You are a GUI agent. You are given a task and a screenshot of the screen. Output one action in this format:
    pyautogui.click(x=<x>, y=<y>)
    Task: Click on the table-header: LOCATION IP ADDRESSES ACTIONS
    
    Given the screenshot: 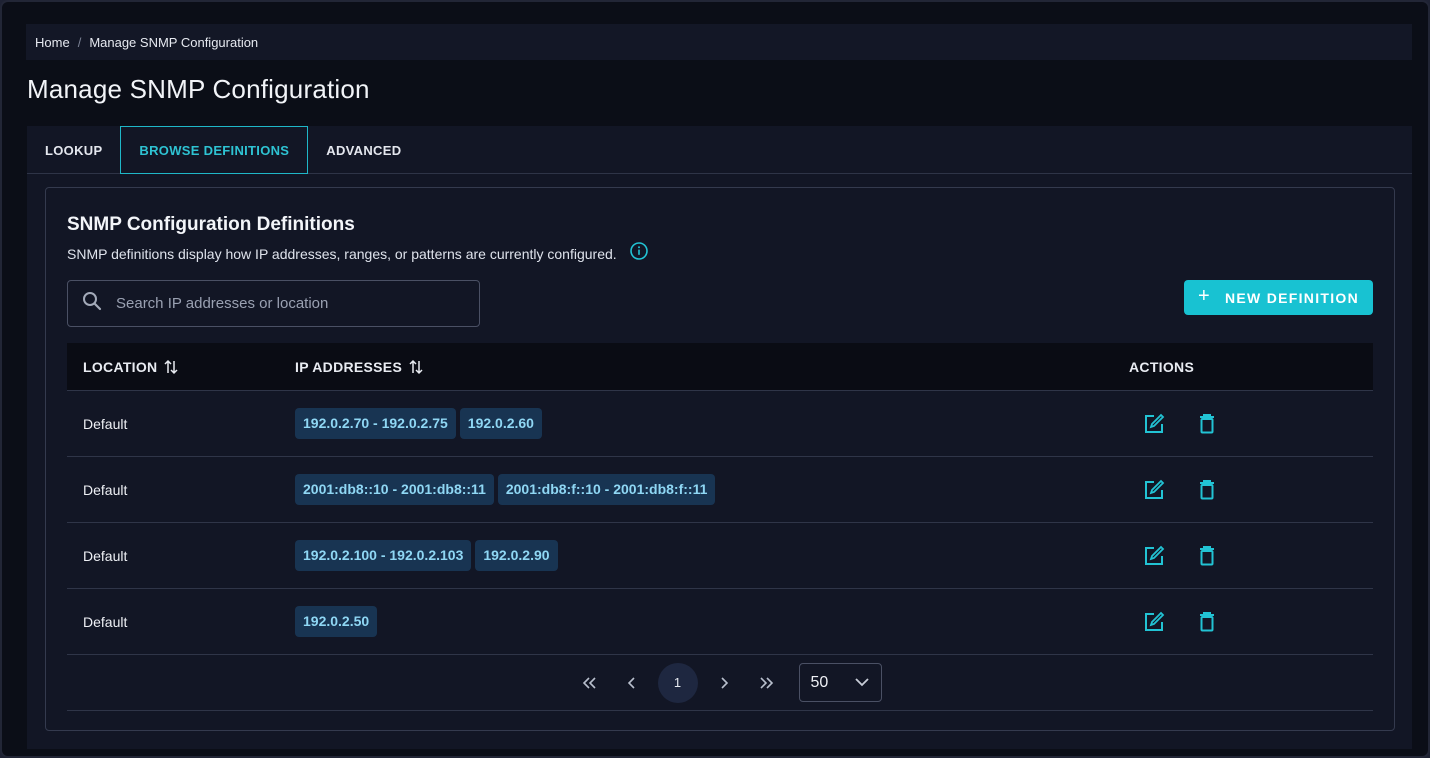 What is the action you would take?
    pyautogui.click(x=720, y=367)
    